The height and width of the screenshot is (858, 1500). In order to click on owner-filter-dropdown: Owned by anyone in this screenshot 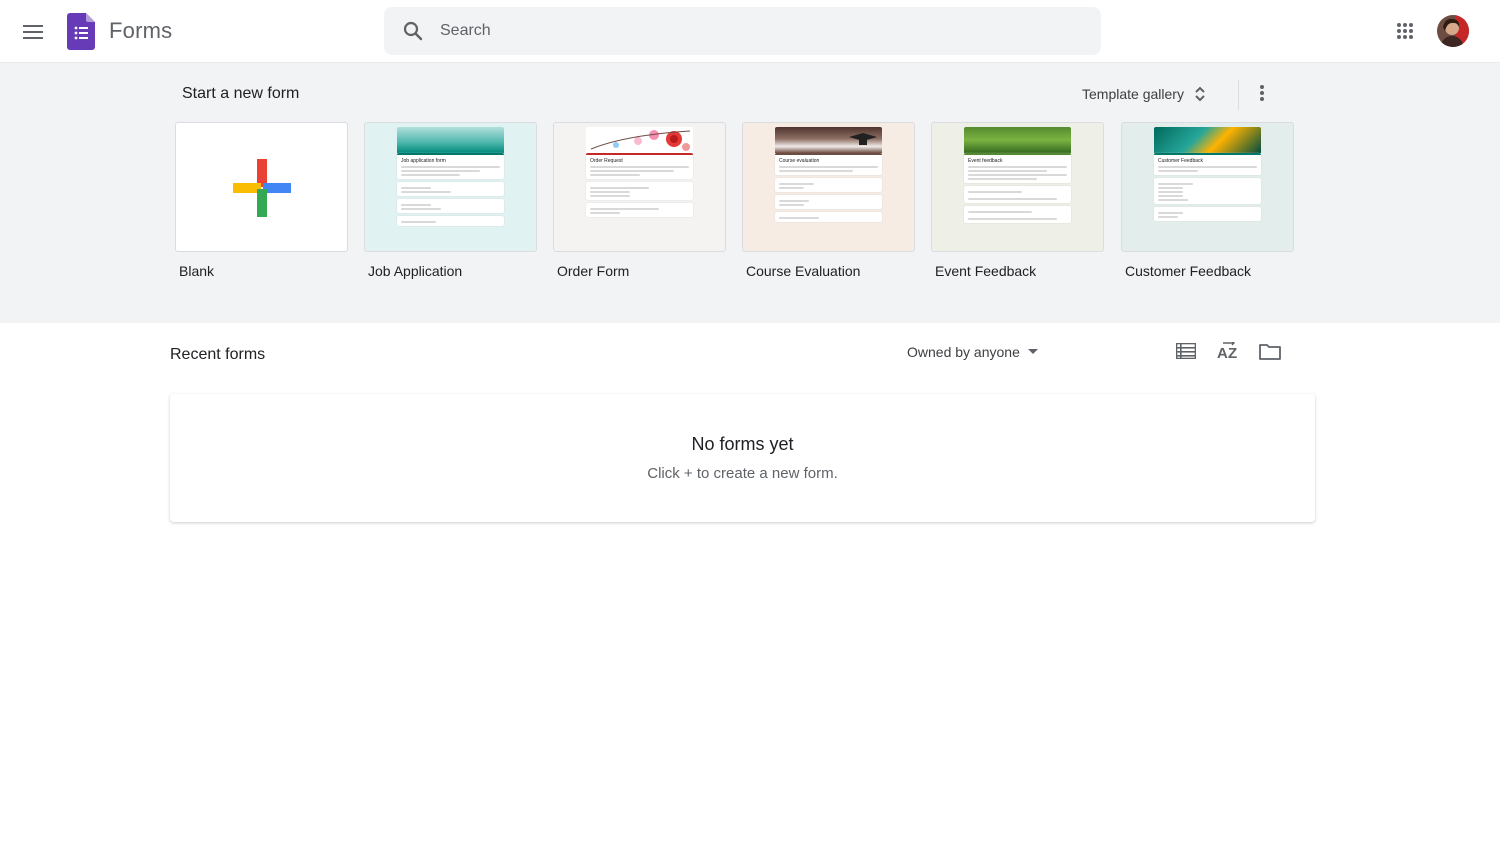, I will do `click(972, 352)`.